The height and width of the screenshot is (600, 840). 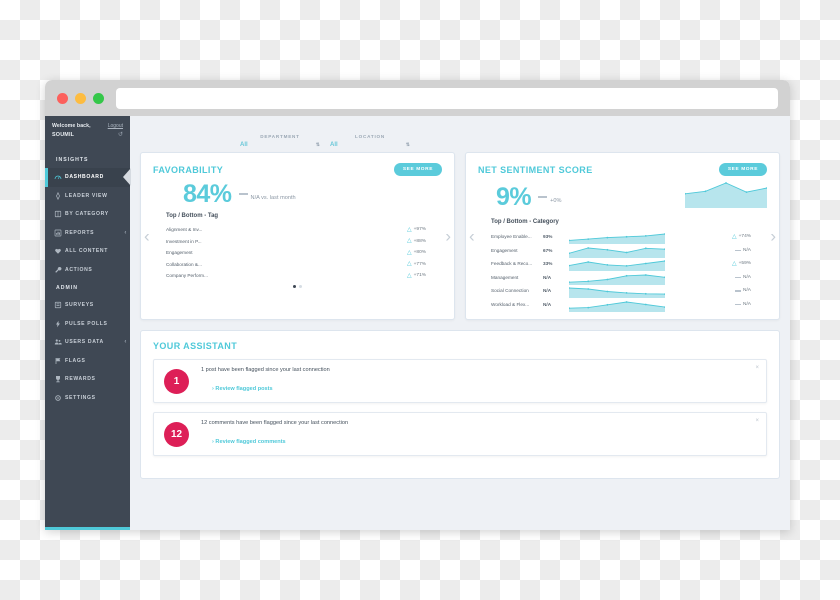 What do you see at coordinates (87, 361) in the screenshot?
I see `sidebar-item-flags: FLAGS` at bounding box center [87, 361].